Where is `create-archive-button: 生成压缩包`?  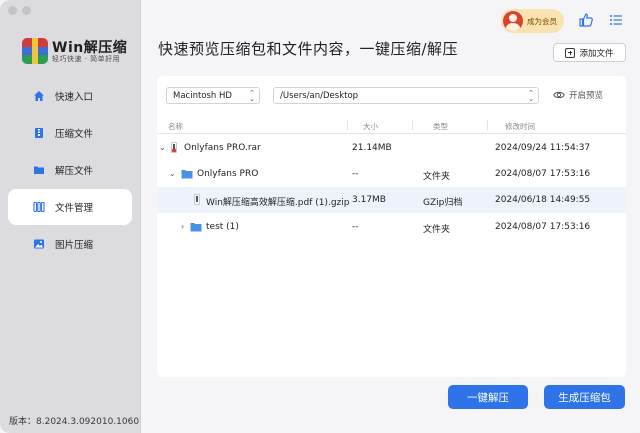 create-archive-button: 生成压缩包 is located at coordinates (584, 397).